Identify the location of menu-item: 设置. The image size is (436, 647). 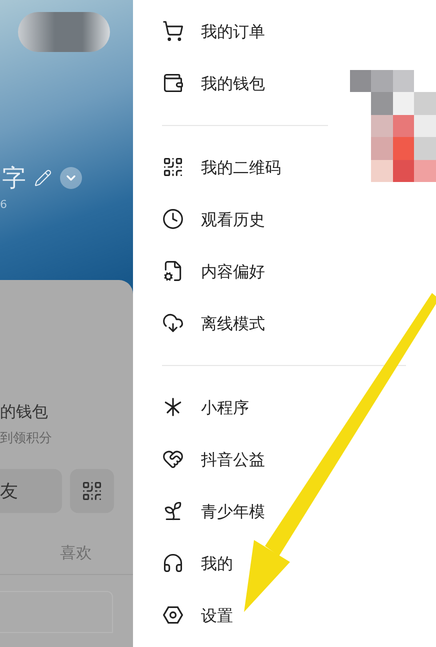
(197, 616).